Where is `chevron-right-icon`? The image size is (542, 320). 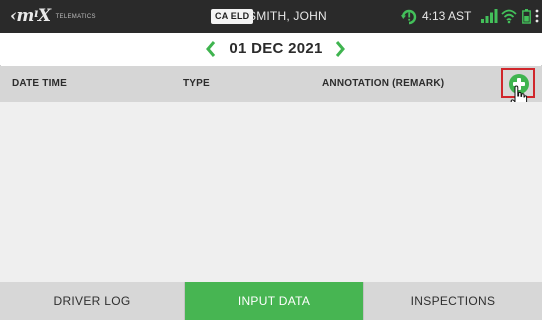 chevron-right-icon is located at coordinates (340, 49).